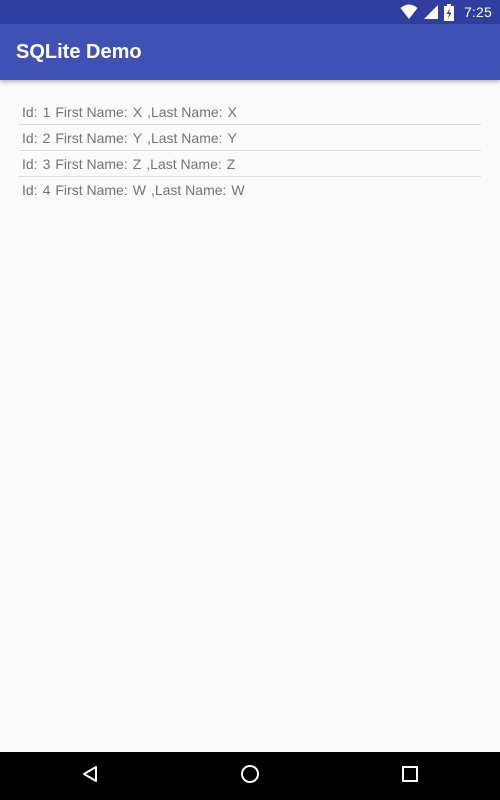  Describe the element at coordinates (250, 112) in the screenshot. I see `list-item: Id: 1 First Name: X ,Last Name: X` at that location.